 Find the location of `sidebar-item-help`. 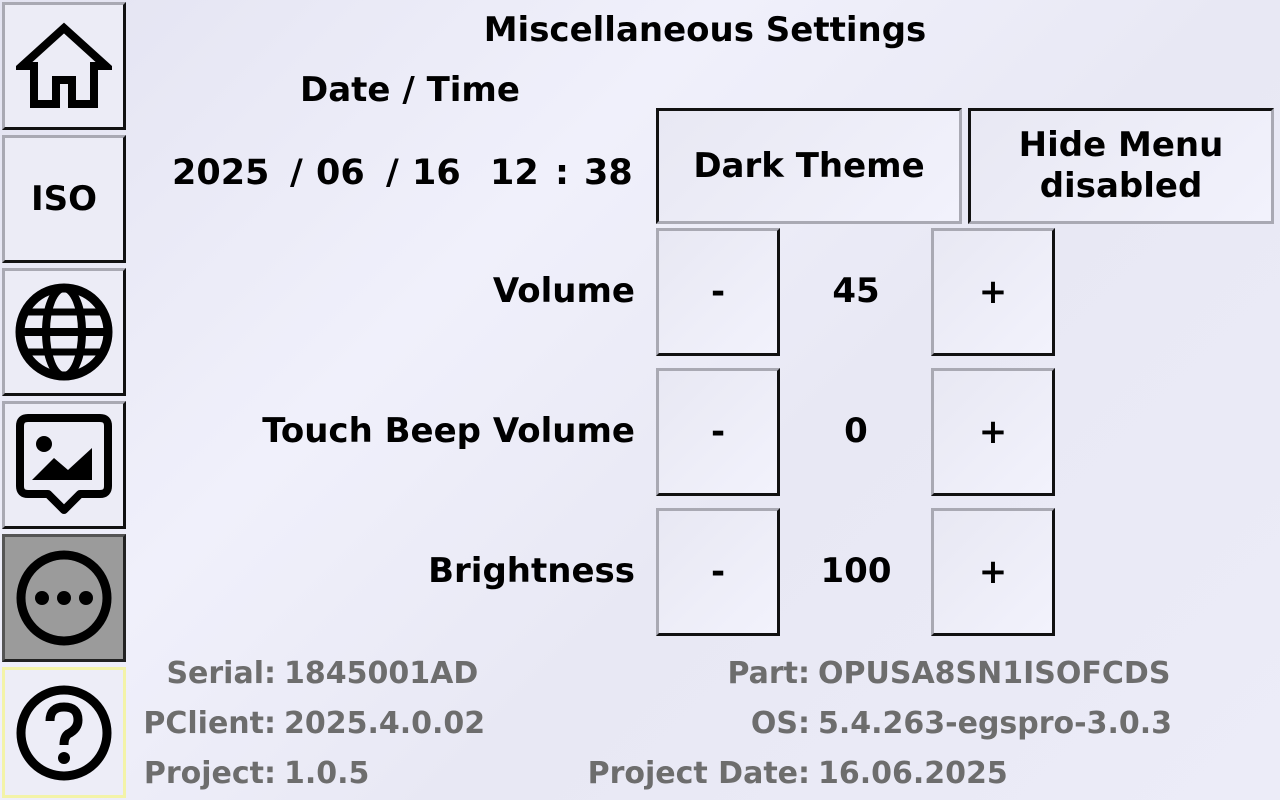

sidebar-item-help is located at coordinates (64, 732).